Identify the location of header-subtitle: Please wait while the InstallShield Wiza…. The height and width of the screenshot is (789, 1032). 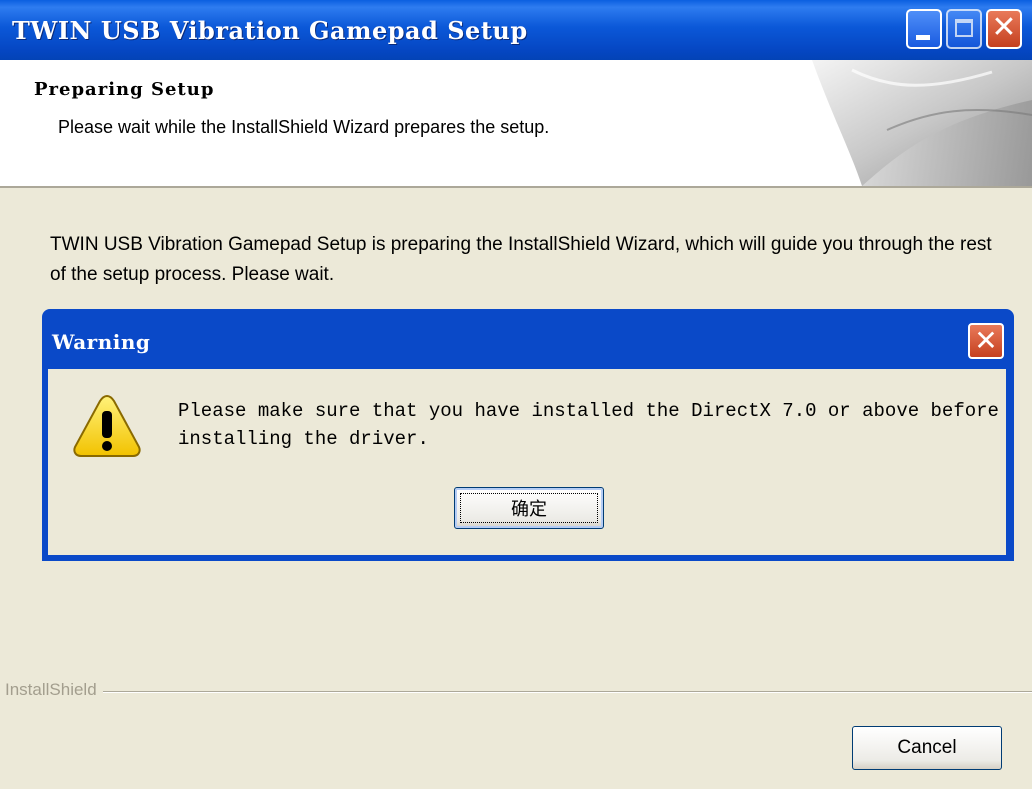
(304, 127).